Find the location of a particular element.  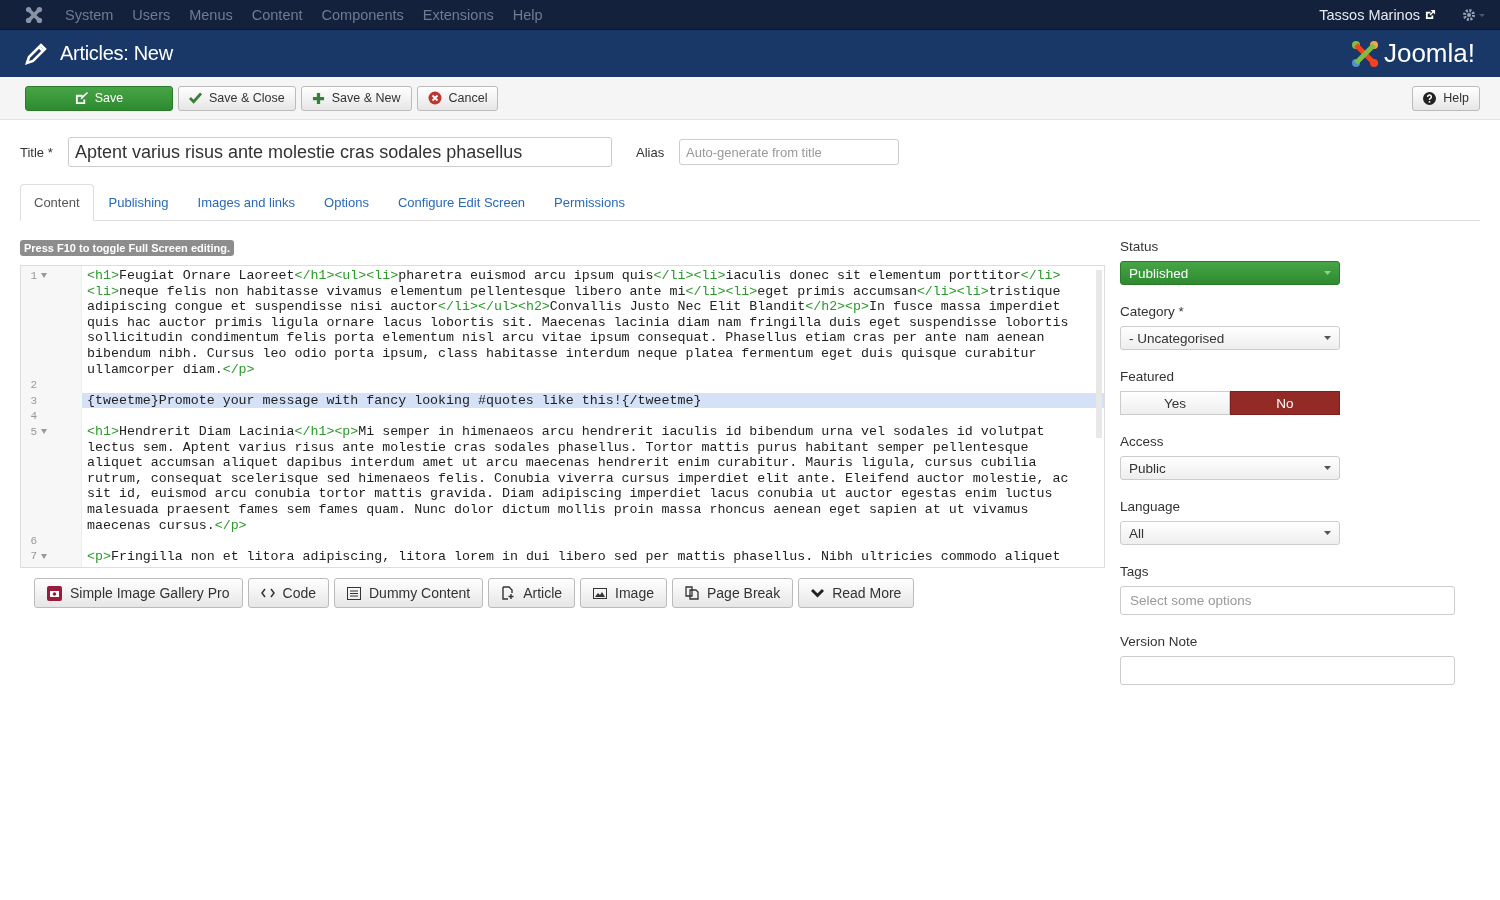

menu-item: Extensions is located at coordinates (458, 14).